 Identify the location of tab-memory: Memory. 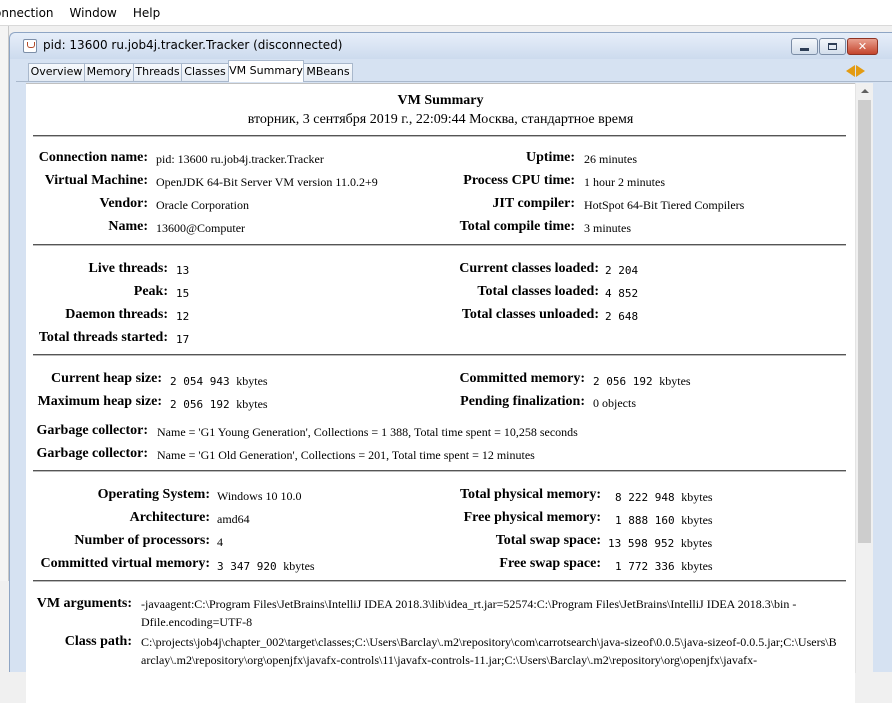
(109, 72).